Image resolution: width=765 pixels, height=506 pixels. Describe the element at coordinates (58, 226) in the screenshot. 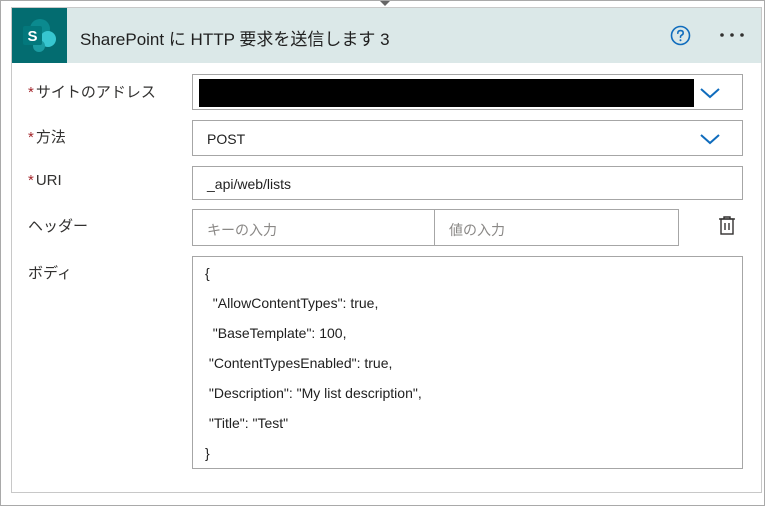

I see `headers-label: ヘッダー` at that location.